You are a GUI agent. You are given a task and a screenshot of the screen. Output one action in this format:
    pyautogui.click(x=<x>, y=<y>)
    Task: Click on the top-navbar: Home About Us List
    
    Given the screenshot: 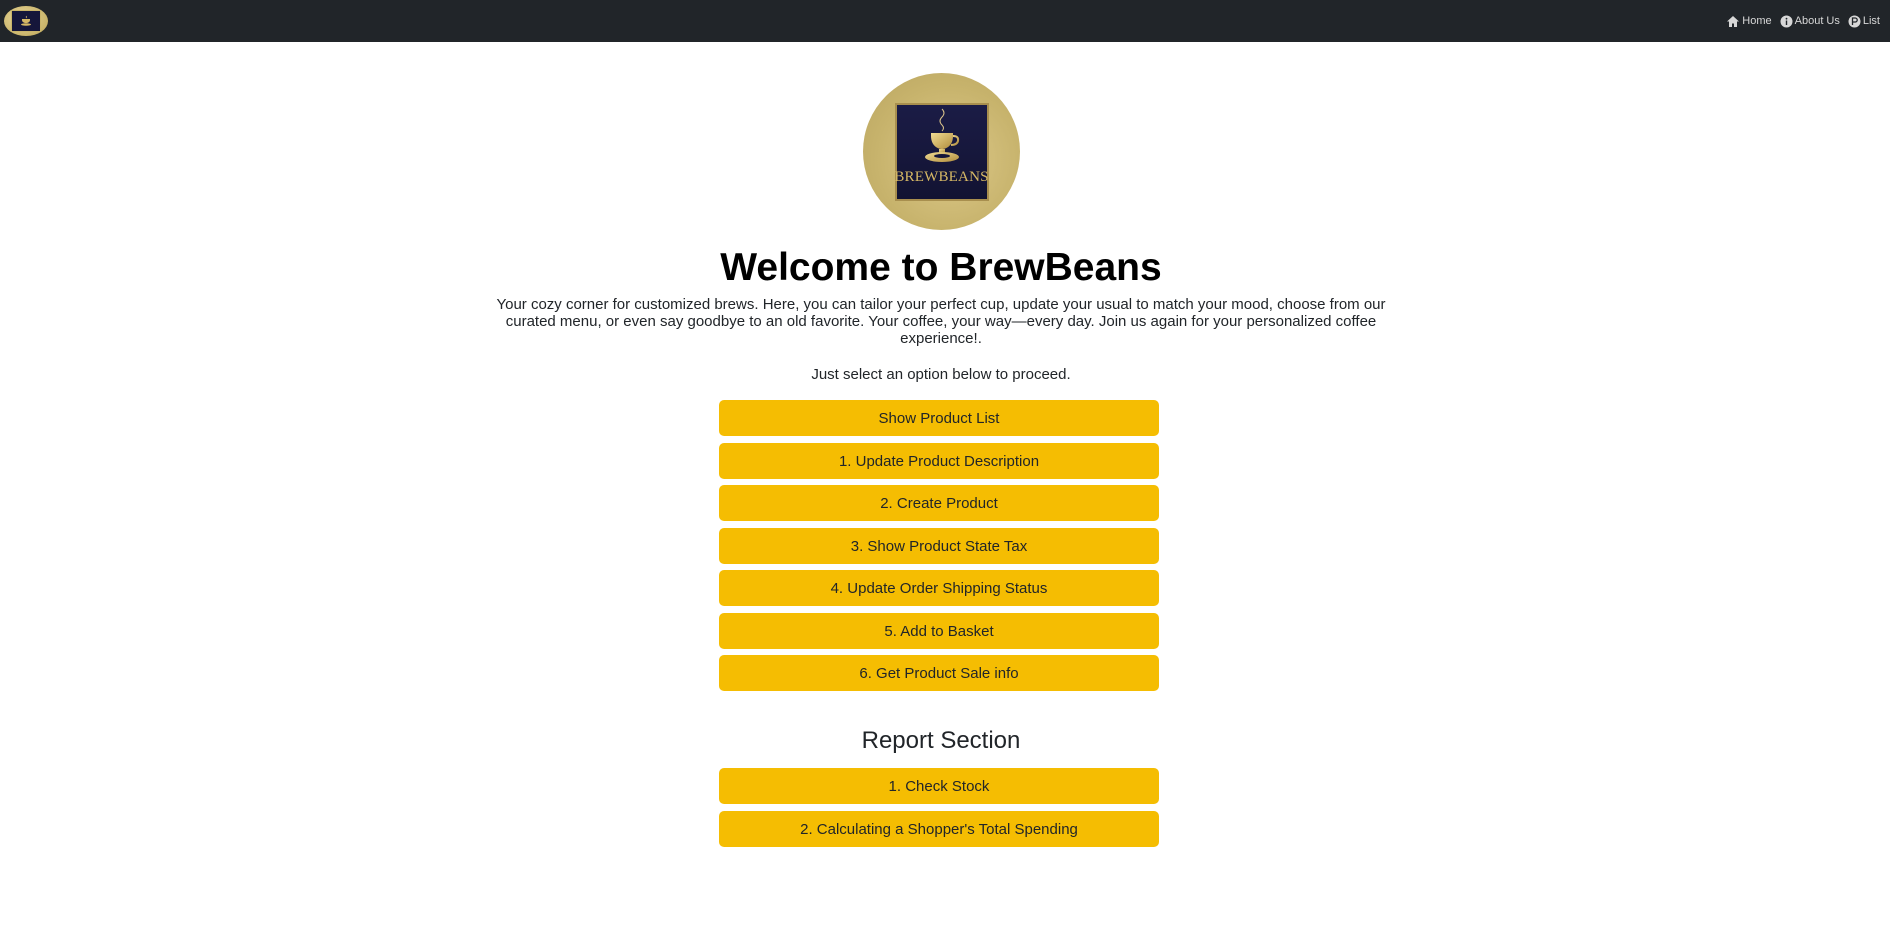 What is the action you would take?
    pyautogui.click(x=945, y=21)
    